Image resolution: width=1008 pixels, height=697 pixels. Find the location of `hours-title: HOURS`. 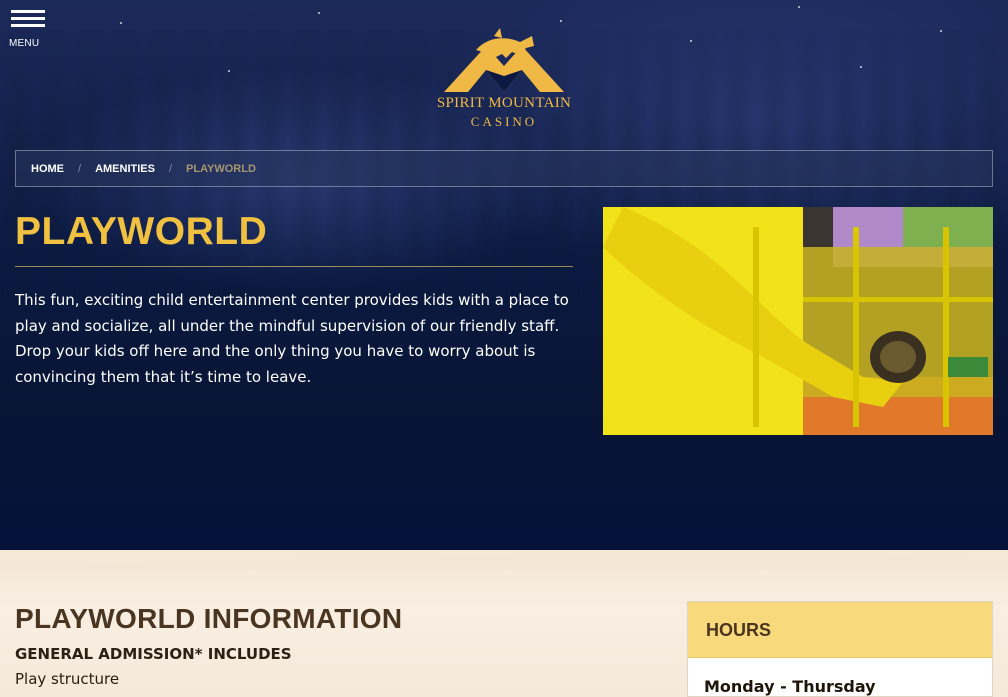

hours-title: HOURS is located at coordinates (739, 630).